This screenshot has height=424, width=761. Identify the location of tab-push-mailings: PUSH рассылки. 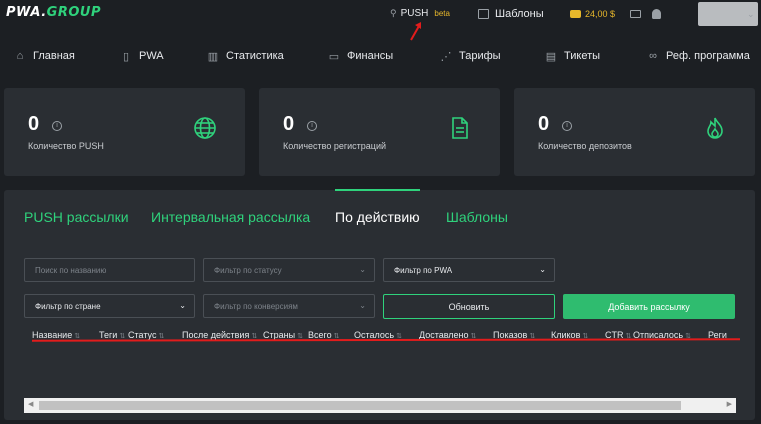
(76, 217).